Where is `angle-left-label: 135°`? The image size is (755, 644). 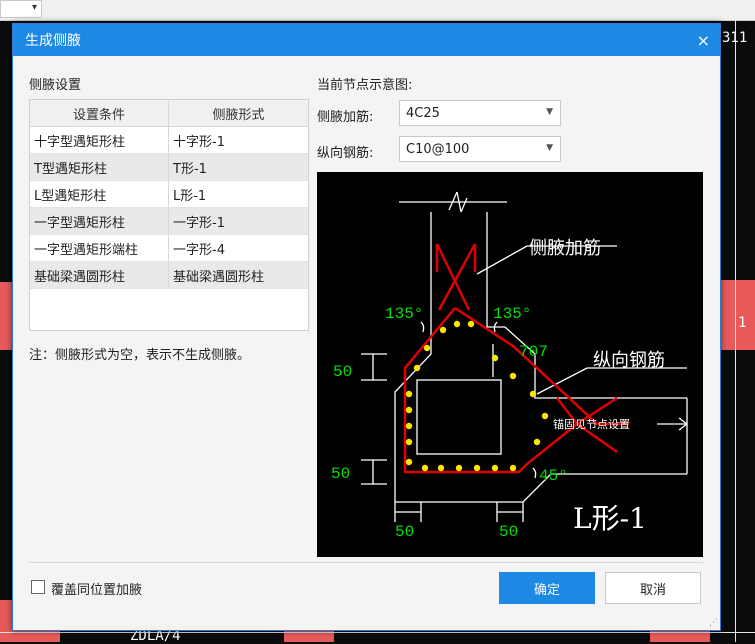
angle-left-label: 135° is located at coordinates (404, 314).